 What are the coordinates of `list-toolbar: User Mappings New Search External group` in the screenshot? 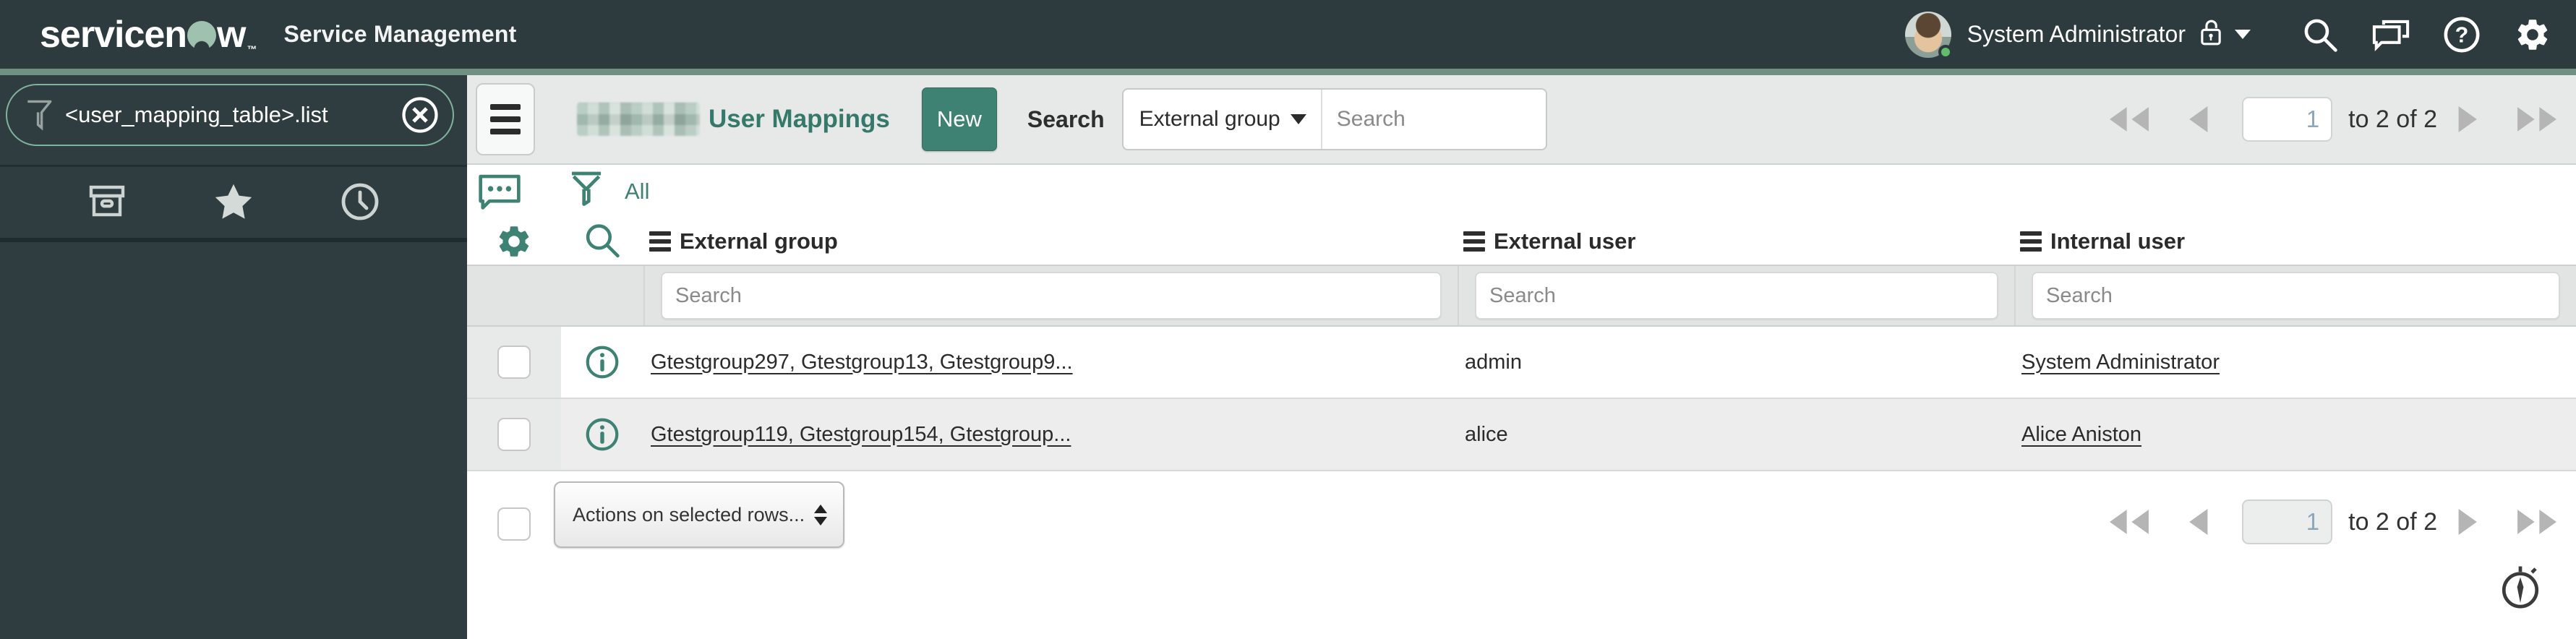 It's located at (1521, 120).